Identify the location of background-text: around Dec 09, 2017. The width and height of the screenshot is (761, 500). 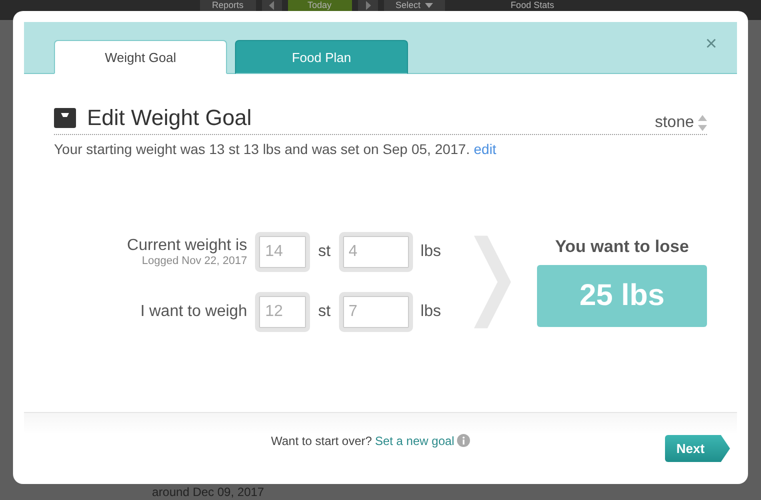
(208, 492).